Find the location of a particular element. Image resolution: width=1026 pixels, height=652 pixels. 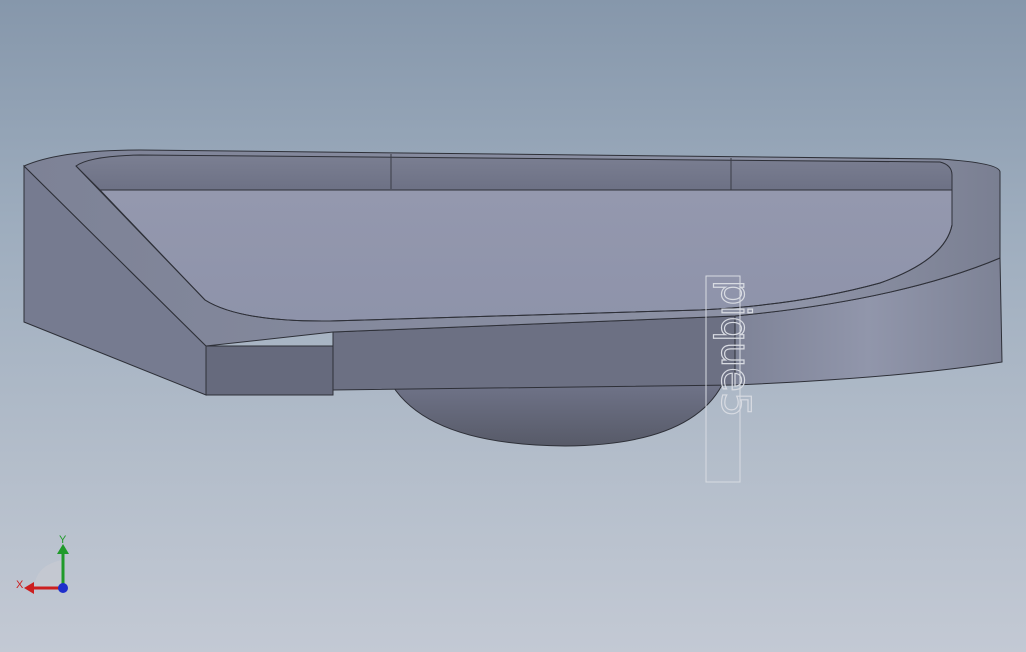

triad-z-origin is located at coordinates (63, 588).